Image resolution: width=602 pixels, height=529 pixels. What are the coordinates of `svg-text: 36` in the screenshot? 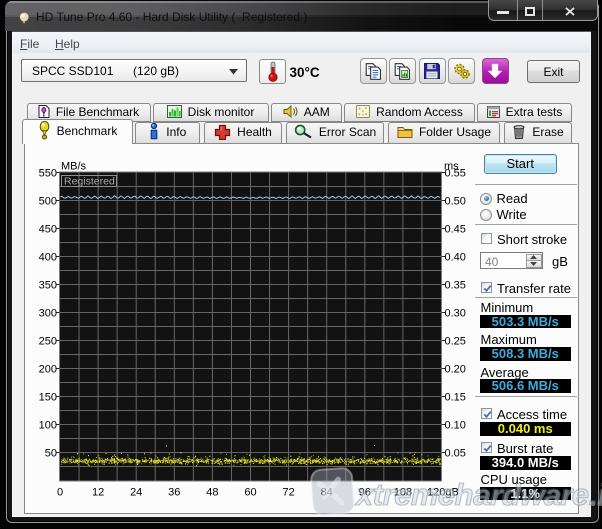 It's located at (174, 493).